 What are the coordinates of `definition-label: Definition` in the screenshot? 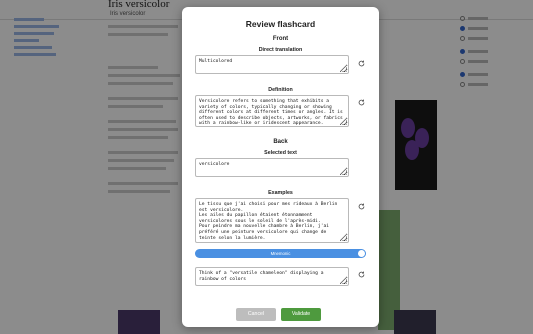 It's located at (280, 90).